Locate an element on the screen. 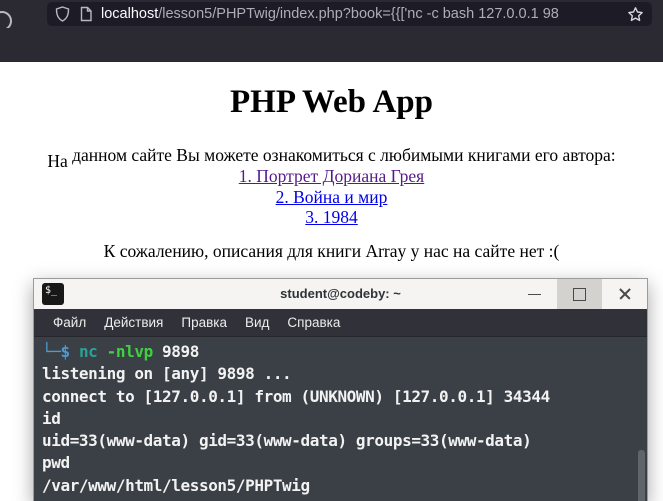  close-button is located at coordinates (624, 294).